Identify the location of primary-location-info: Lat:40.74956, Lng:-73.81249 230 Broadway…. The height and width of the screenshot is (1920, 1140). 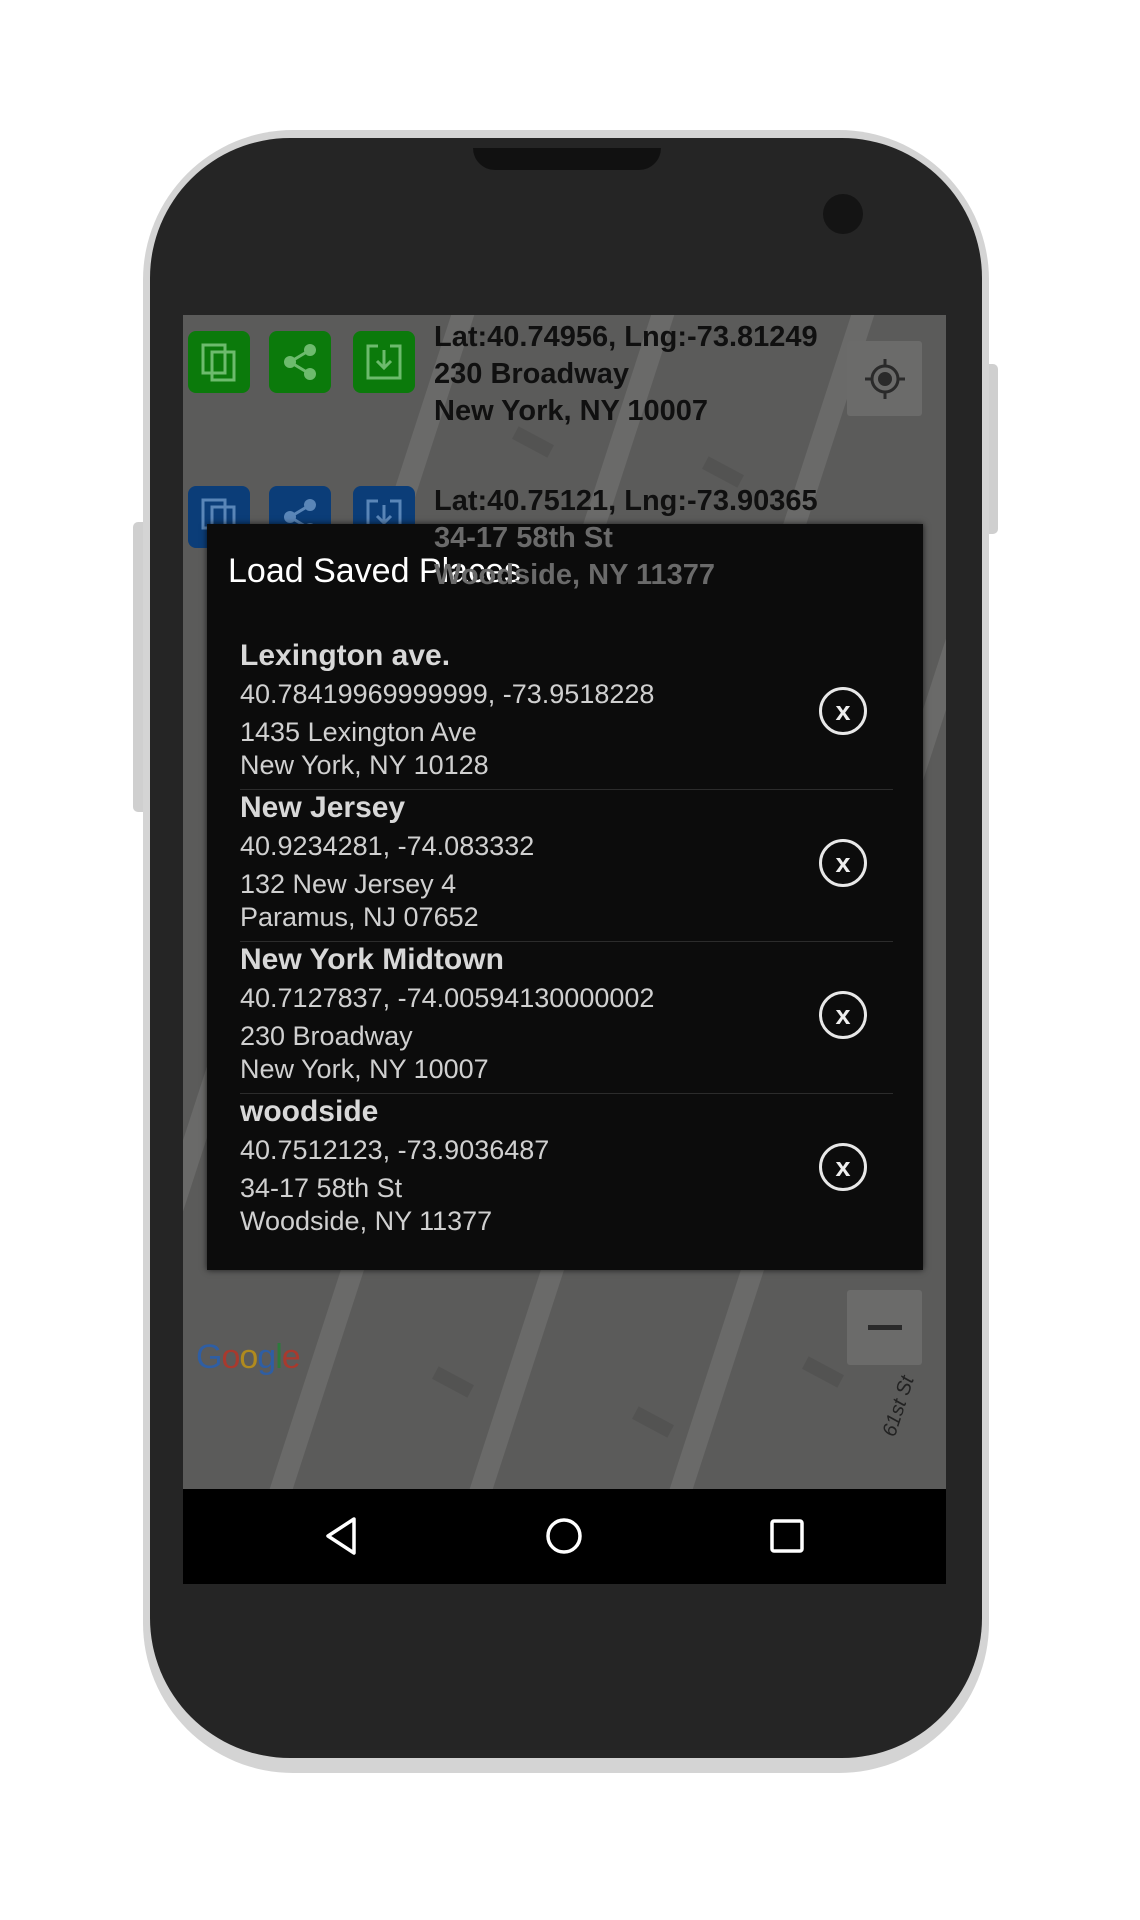
(626, 374).